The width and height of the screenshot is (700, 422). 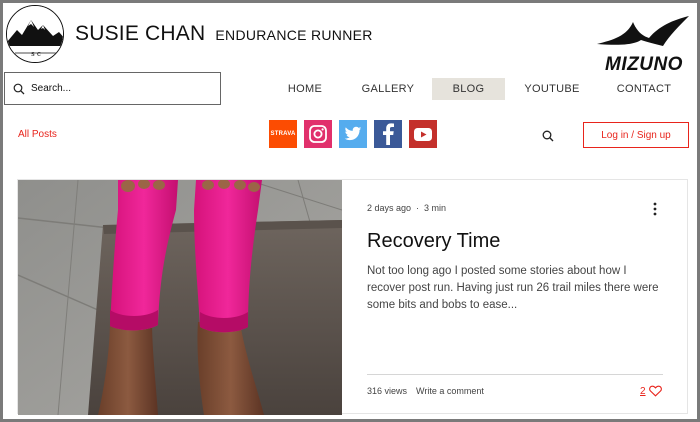 What do you see at coordinates (389, 208) in the screenshot?
I see `post-date: 2 days ago` at bounding box center [389, 208].